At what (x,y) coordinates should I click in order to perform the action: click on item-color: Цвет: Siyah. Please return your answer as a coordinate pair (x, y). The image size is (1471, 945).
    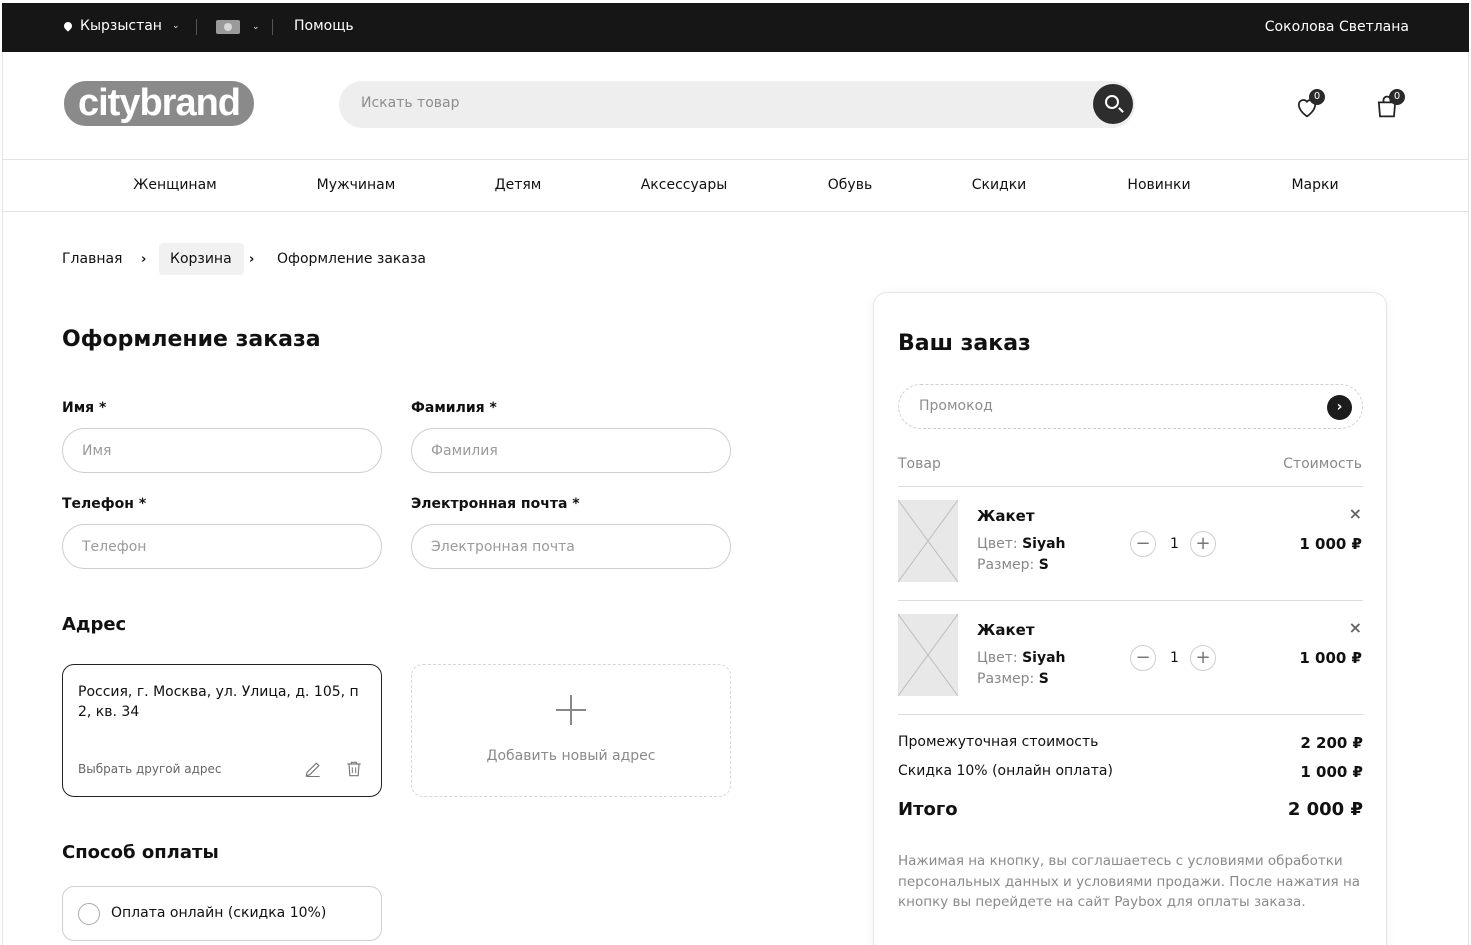
    Looking at the image, I should click on (1021, 544).